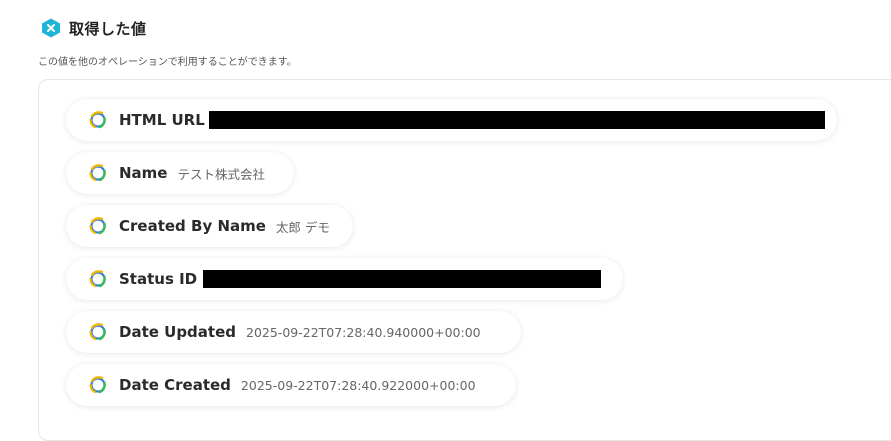 The width and height of the screenshot is (891, 441). Describe the element at coordinates (51, 28) in the screenshot. I see `x-badge-icon` at that location.